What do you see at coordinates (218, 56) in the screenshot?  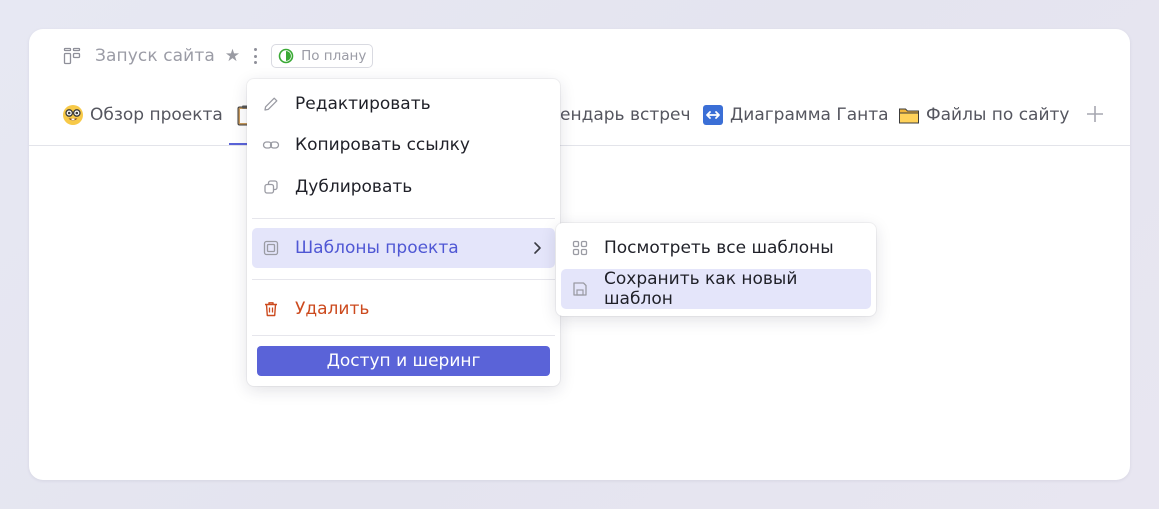 I see `project-header: Запуск сайта ★ По плану` at bounding box center [218, 56].